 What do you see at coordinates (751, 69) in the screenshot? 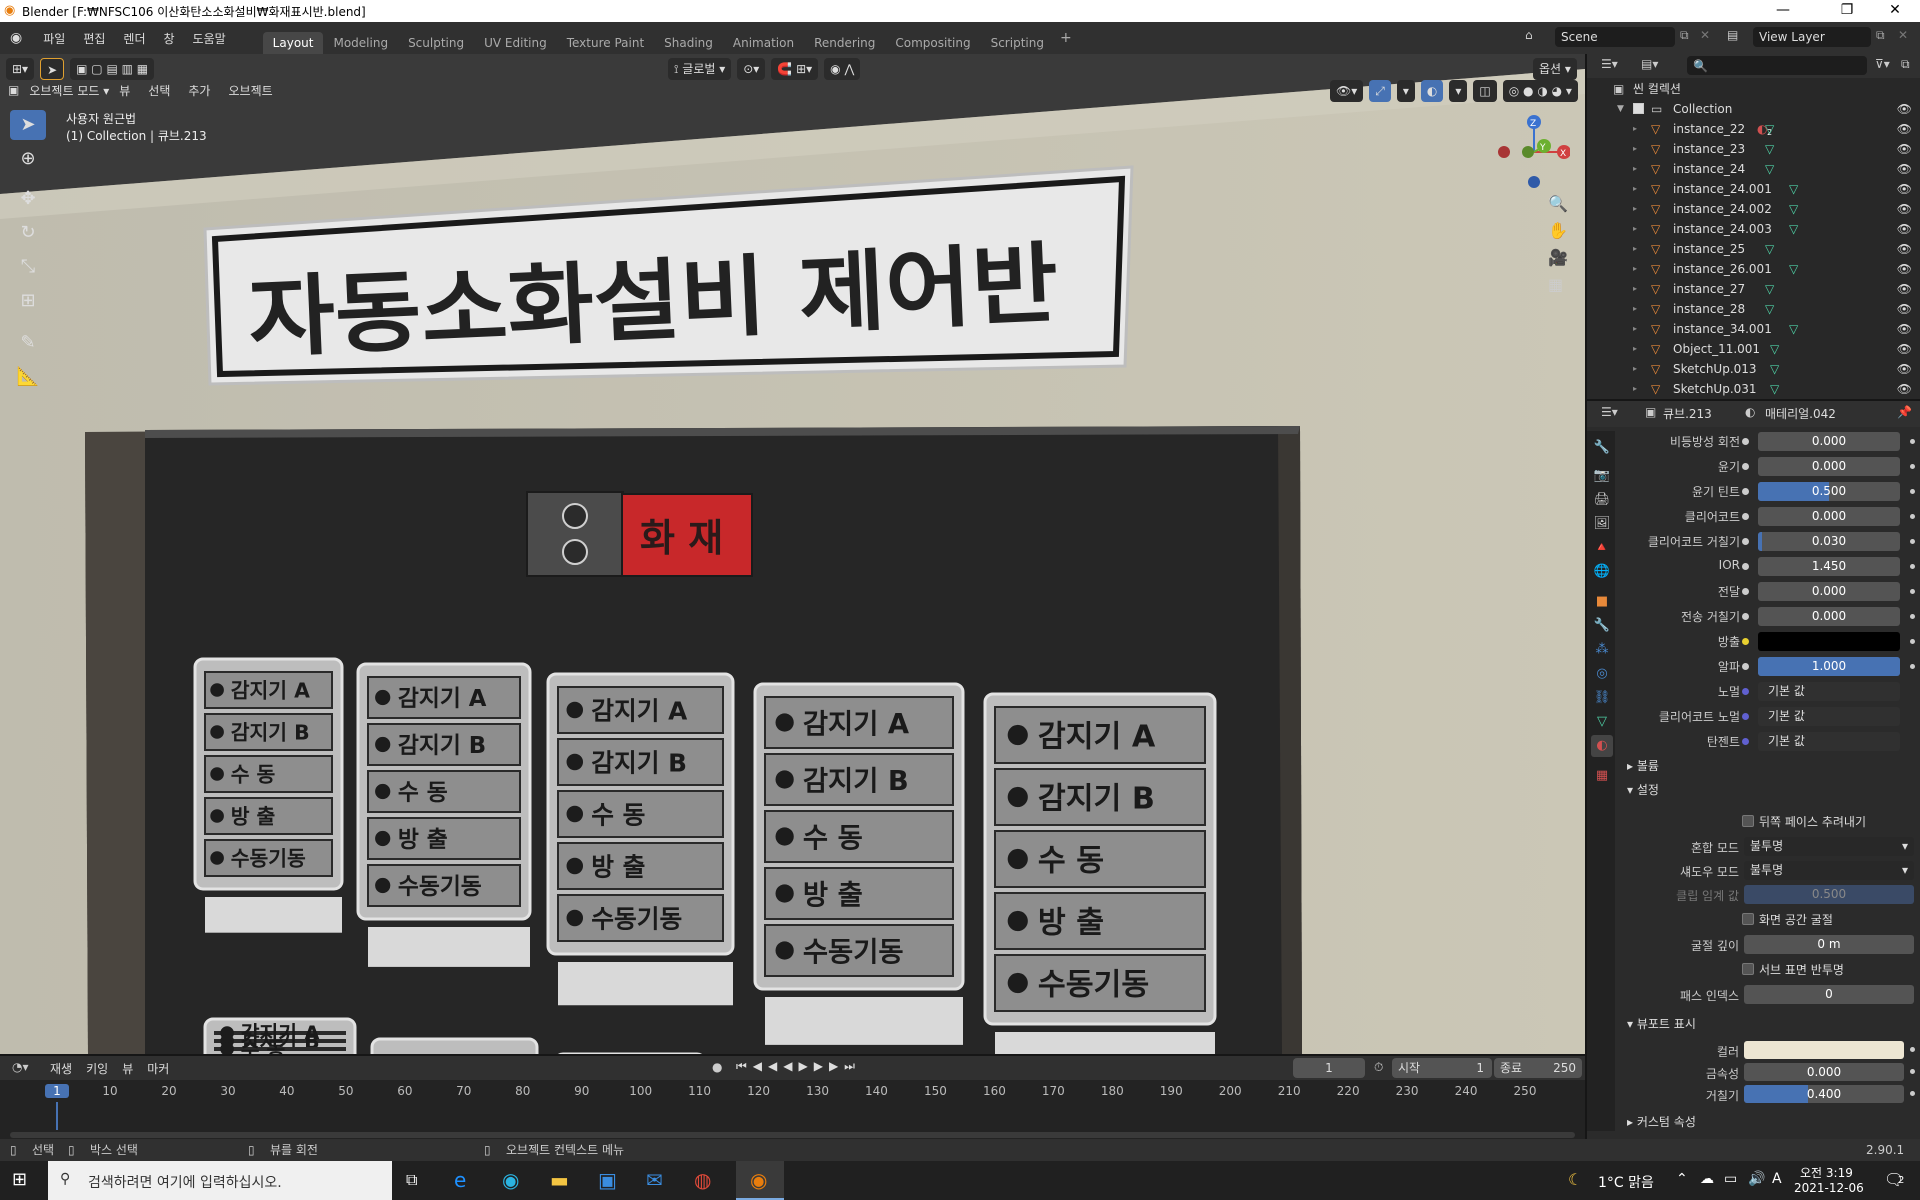
I see `pivot-selector: ⊙▾` at bounding box center [751, 69].